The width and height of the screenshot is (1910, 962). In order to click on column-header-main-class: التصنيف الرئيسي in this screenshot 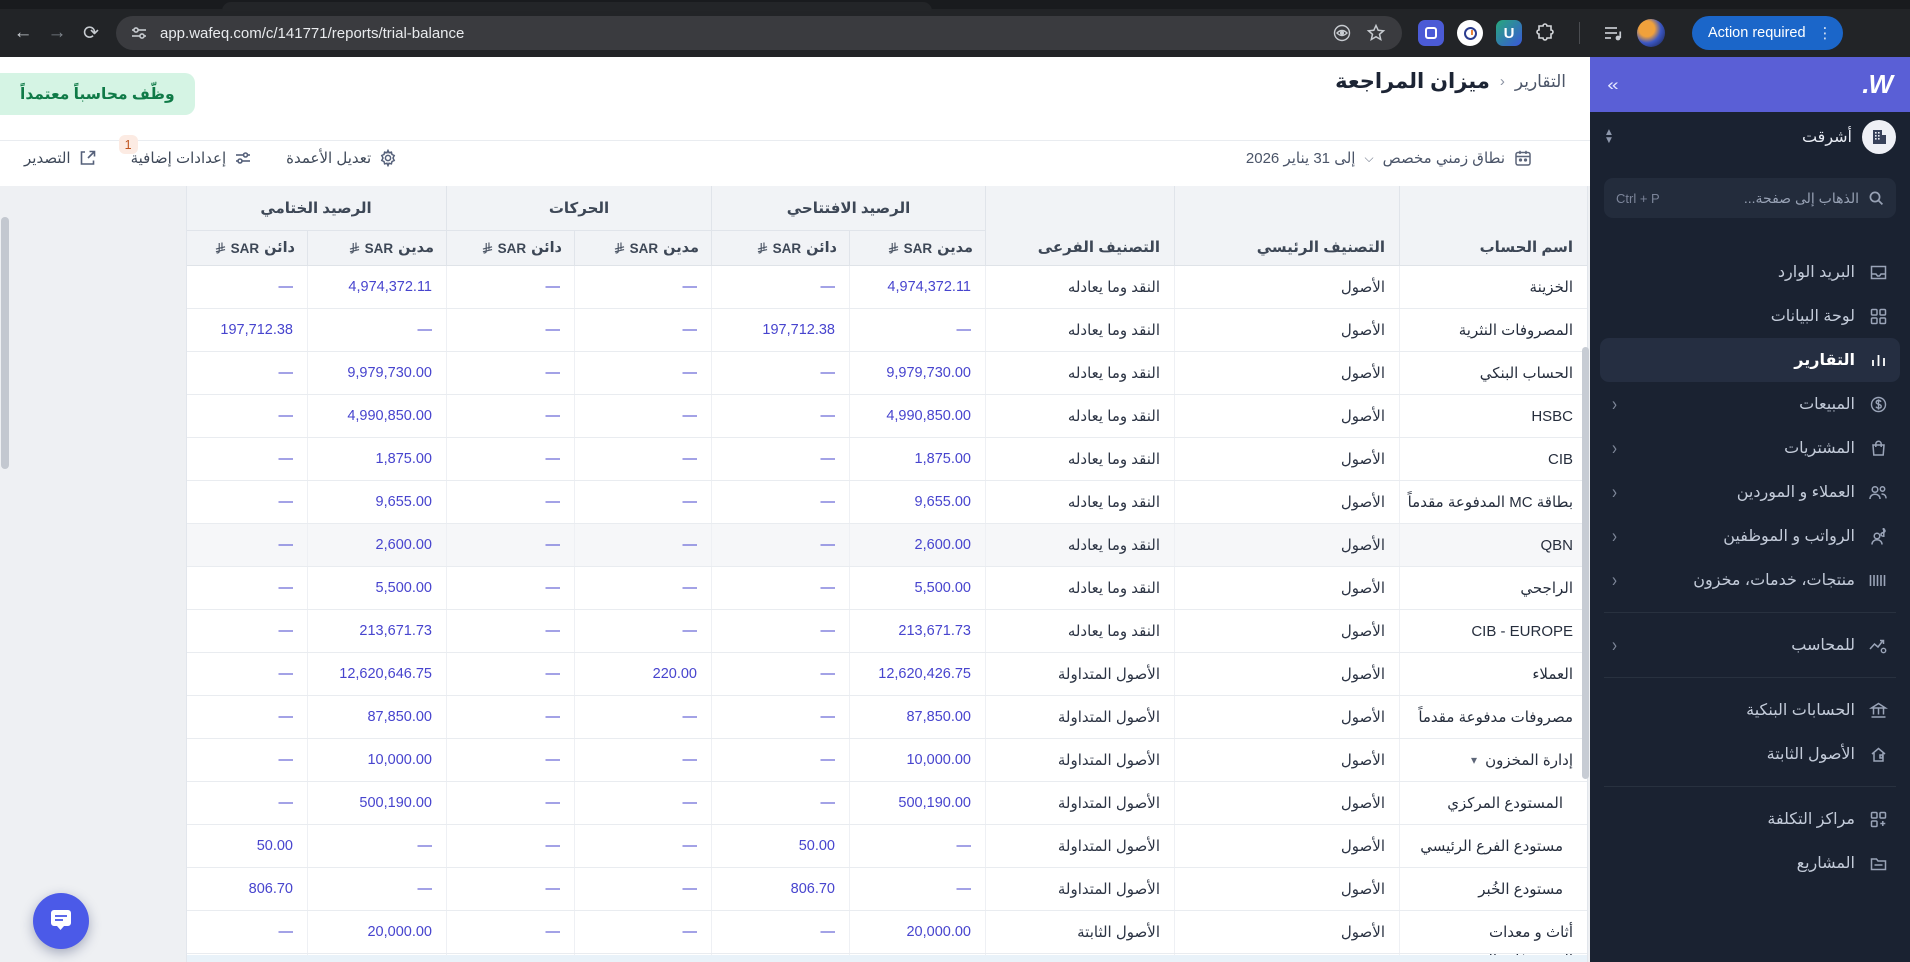, I will do `click(1286, 225)`.